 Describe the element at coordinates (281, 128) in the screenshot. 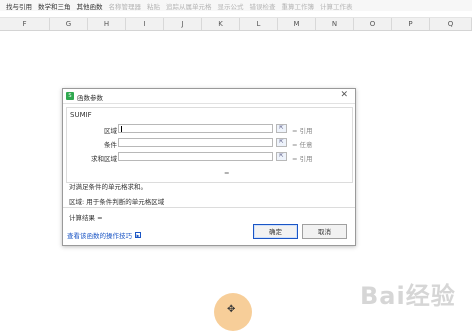

I see `range-collapse-icon: ⇱` at that location.